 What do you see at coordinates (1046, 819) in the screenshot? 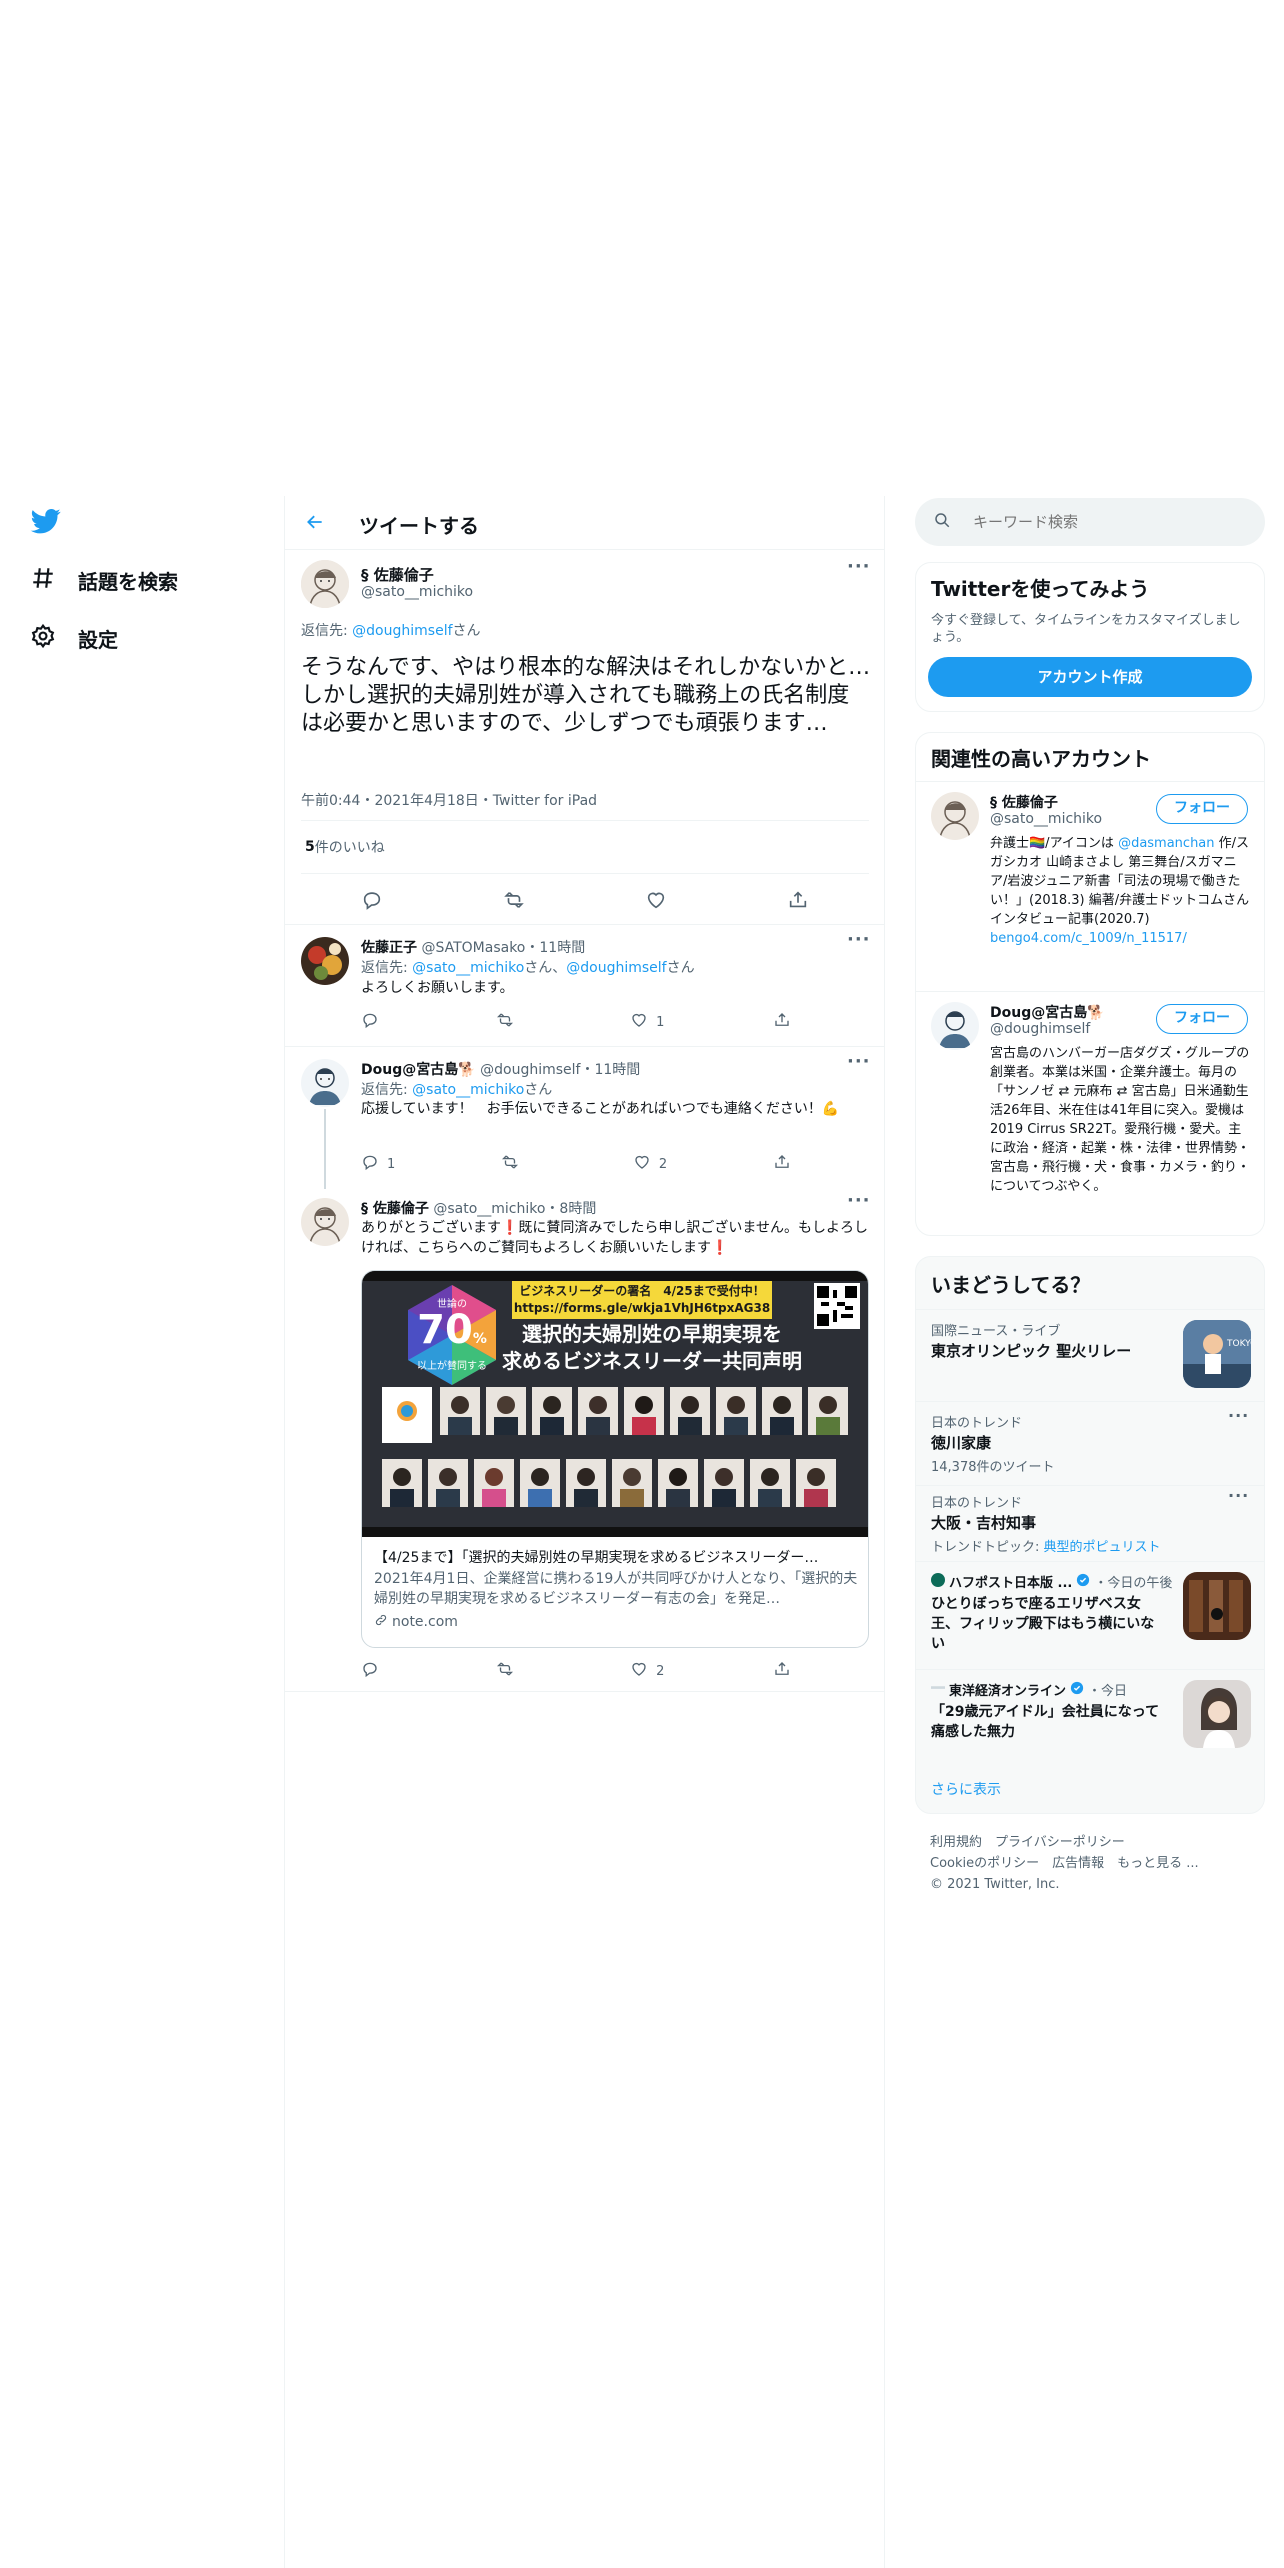
I see `related-account-handle: @sato__michiko` at bounding box center [1046, 819].